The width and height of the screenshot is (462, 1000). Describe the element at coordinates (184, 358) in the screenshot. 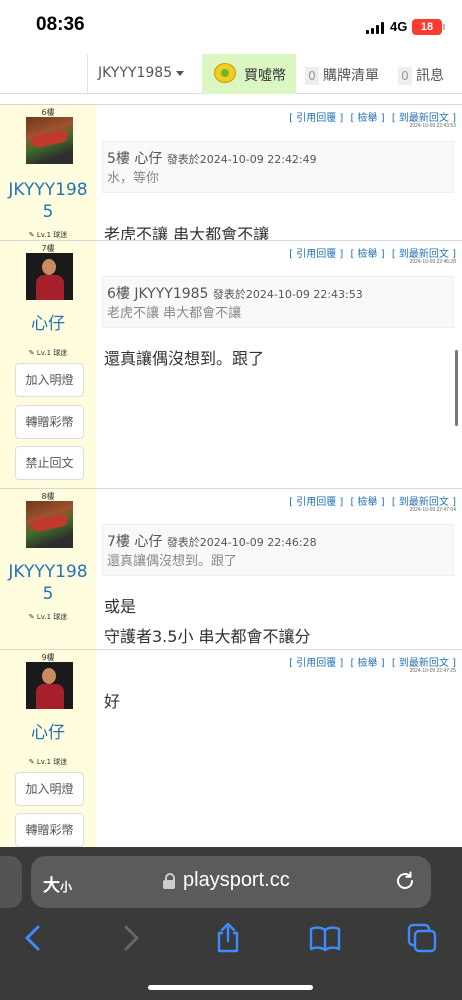

I see `post-text: 還真讓偶沒想到。跟了` at that location.